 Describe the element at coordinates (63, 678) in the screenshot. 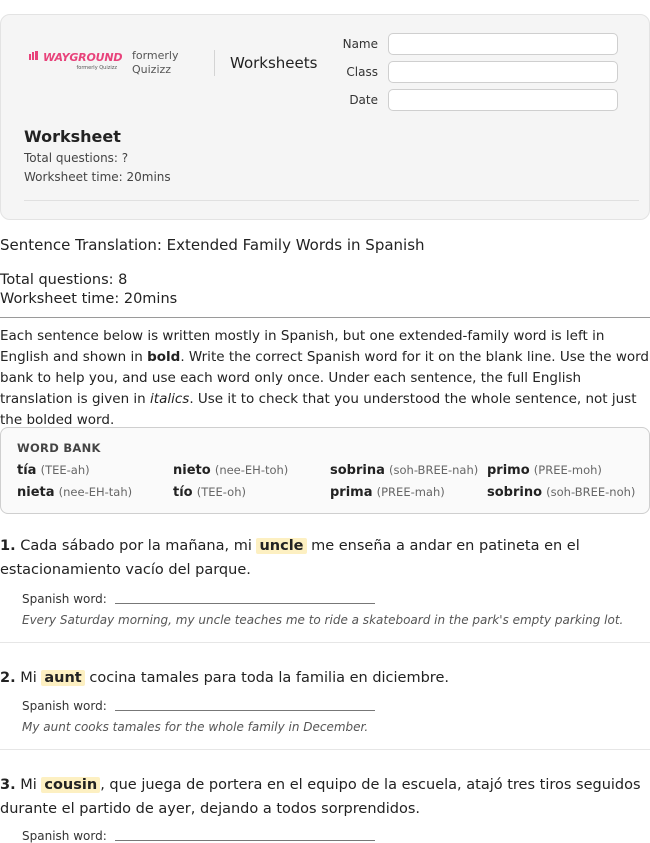

I see `highlighted-word: aunt` at that location.